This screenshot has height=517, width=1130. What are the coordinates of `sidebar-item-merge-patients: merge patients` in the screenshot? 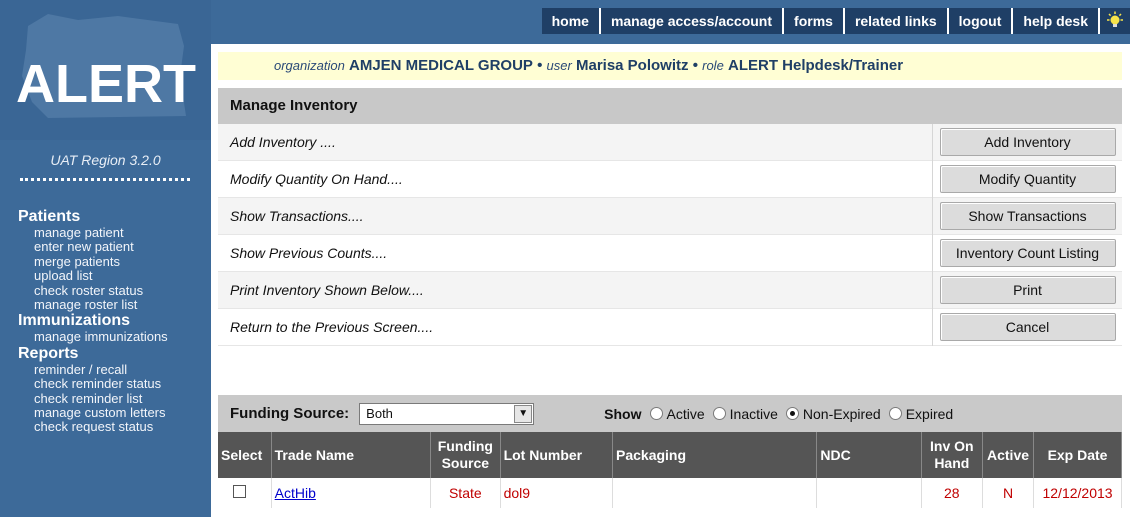 It's located at (105, 261).